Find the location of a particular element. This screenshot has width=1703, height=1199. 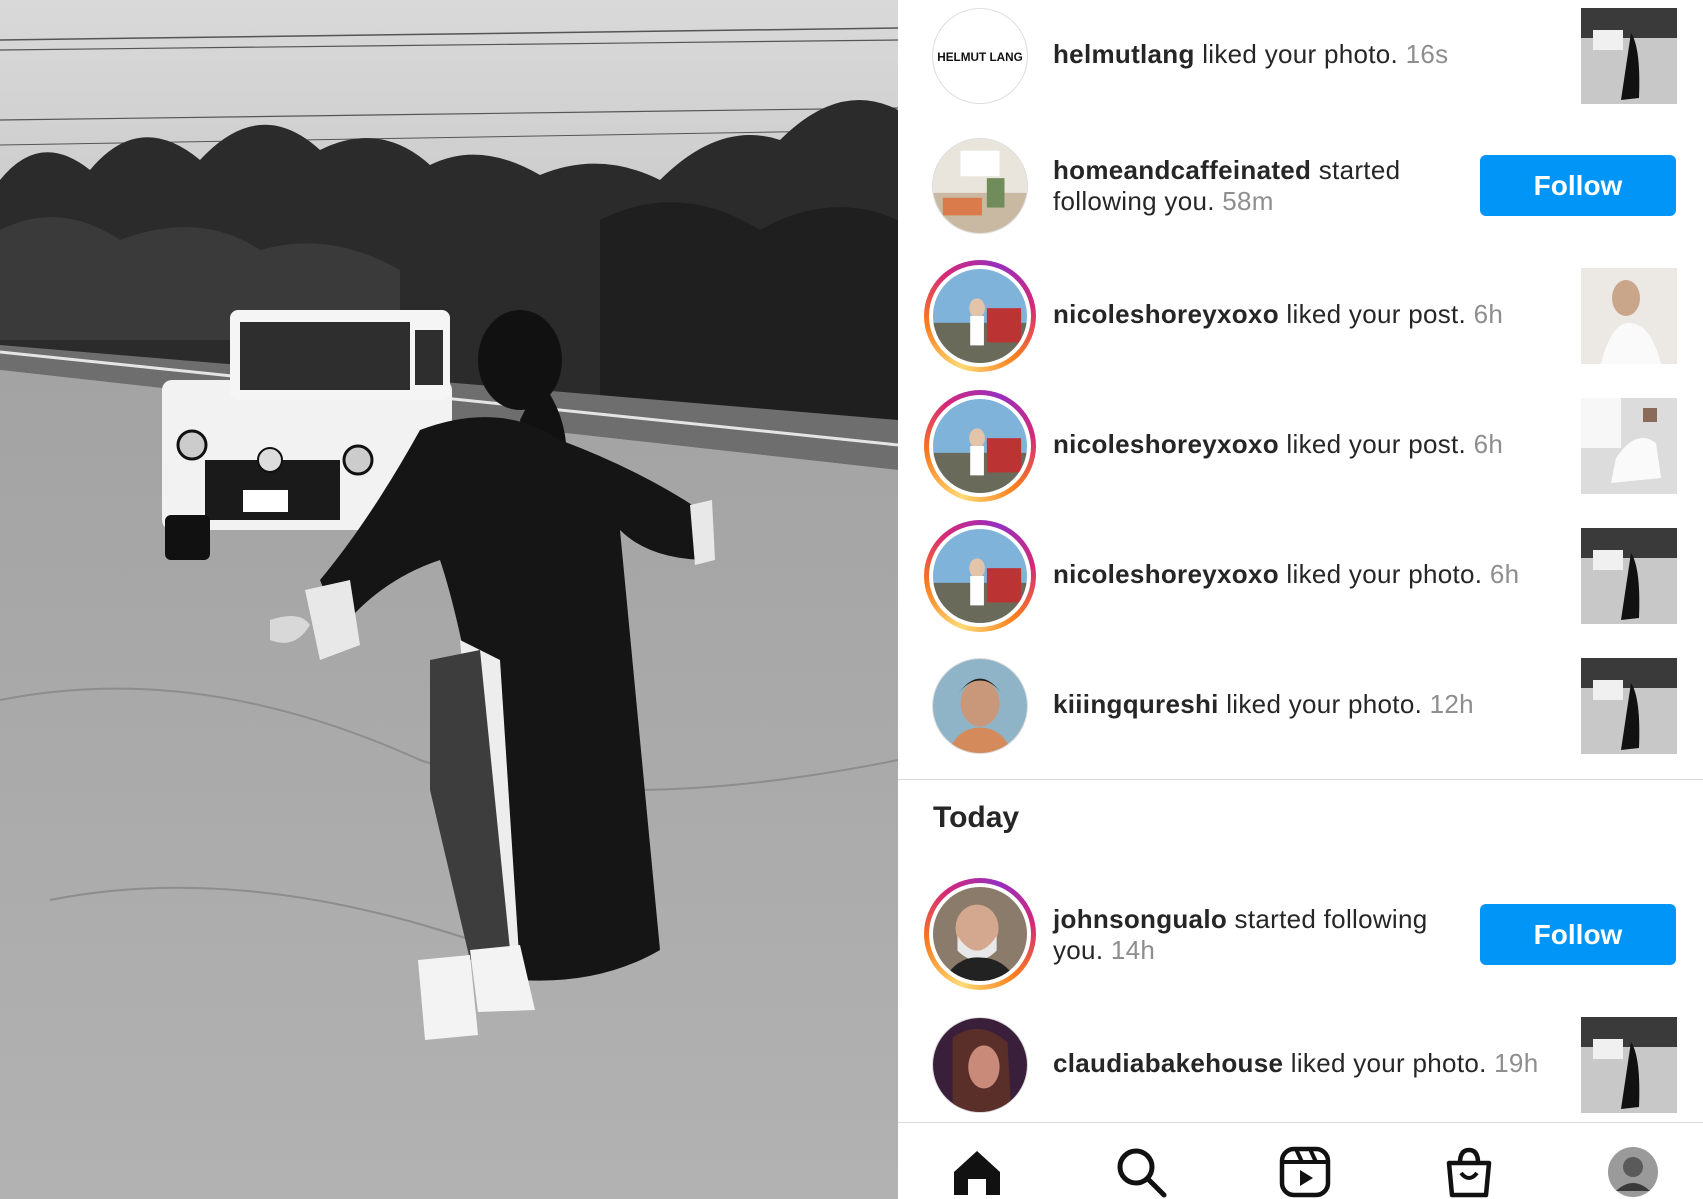

username: homeandcaffeinated is located at coordinates (1182, 170).